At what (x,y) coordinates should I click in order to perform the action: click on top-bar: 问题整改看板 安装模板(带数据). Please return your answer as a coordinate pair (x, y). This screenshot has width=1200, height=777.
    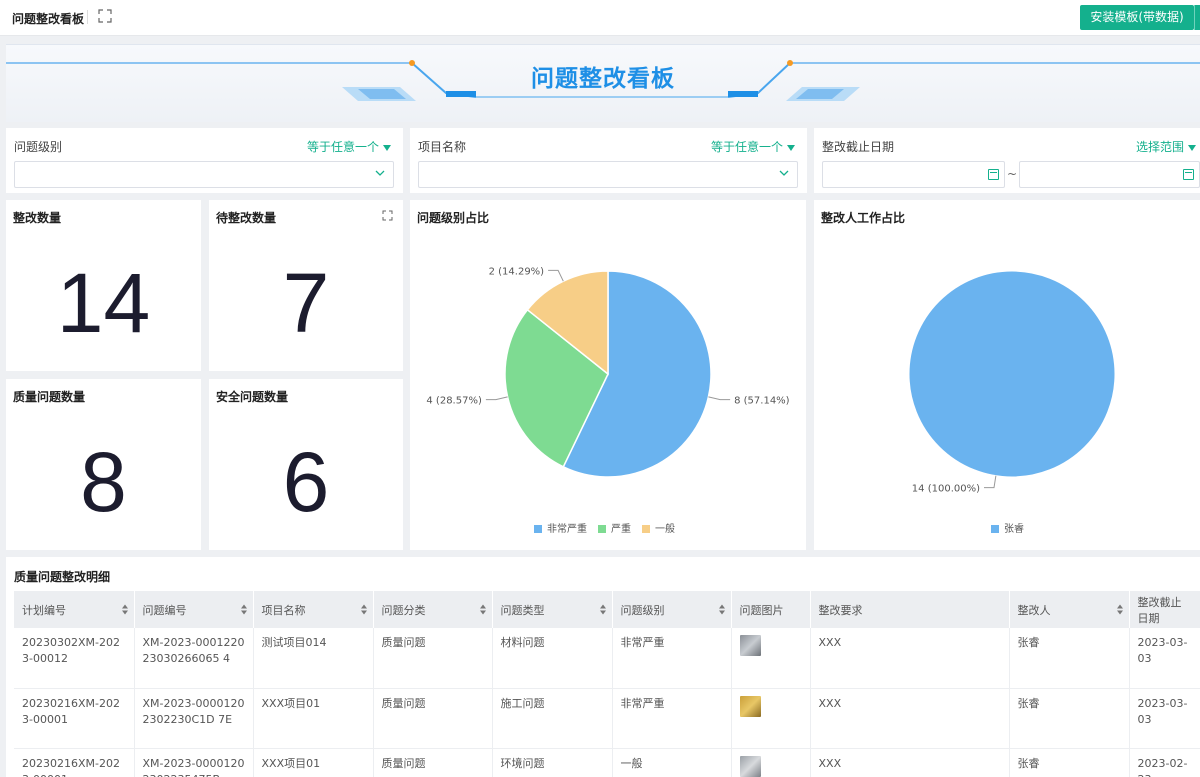
    Looking at the image, I should click on (600, 18).